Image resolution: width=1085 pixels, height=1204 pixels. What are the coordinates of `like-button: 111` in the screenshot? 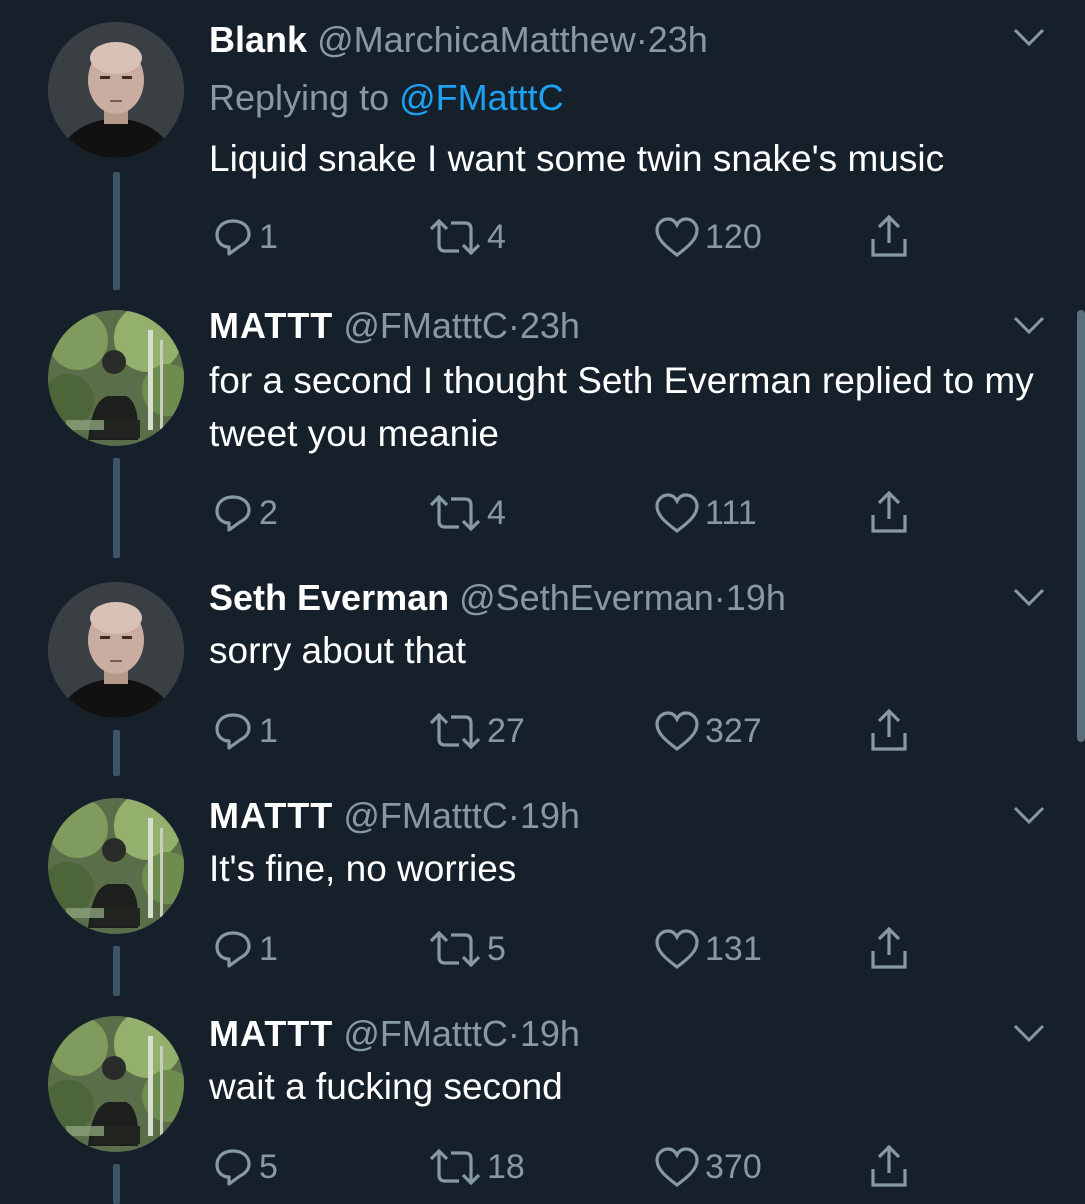 It's located at (705, 513).